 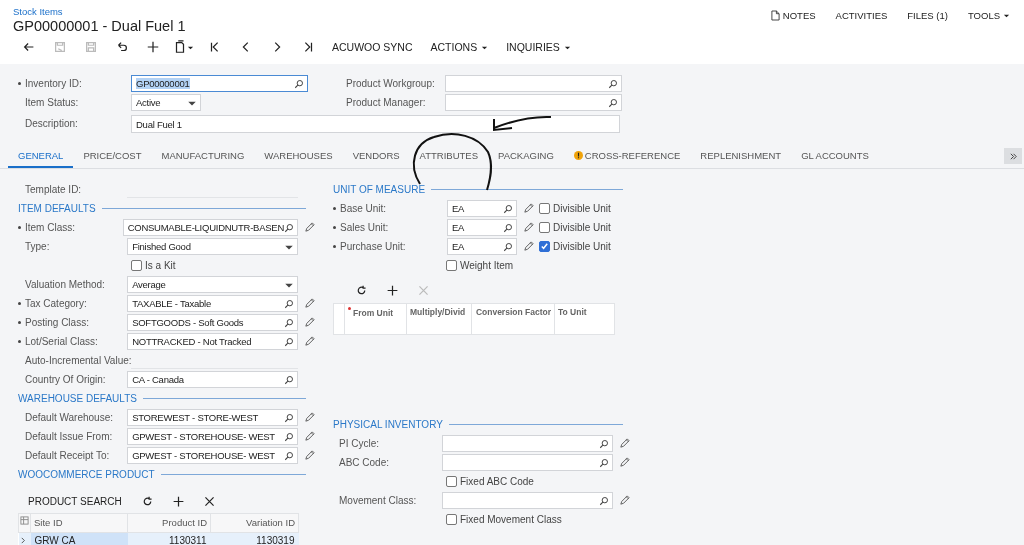 What do you see at coordinates (388, 424) in the screenshot?
I see `section-title: PHYSICAL INVENTORY` at bounding box center [388, 424].